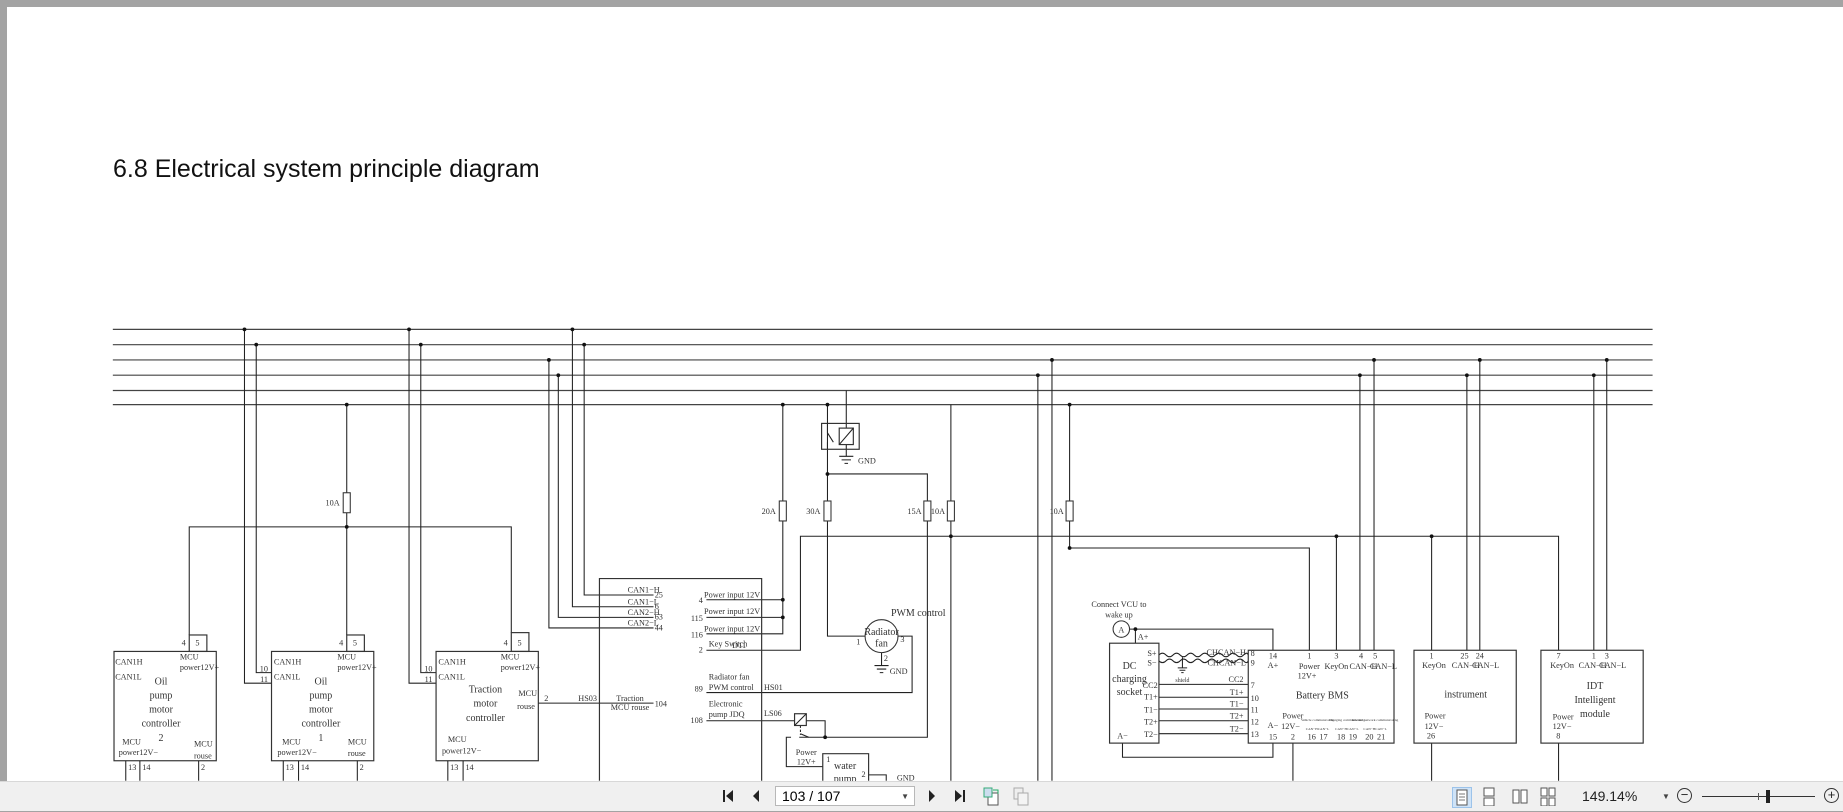 The width and height of the screenshot is (1843, 812). Describe the element at coordinates (338, 503) in the screenshot. I see `fuse-10a-controllers: 10A` at that location.